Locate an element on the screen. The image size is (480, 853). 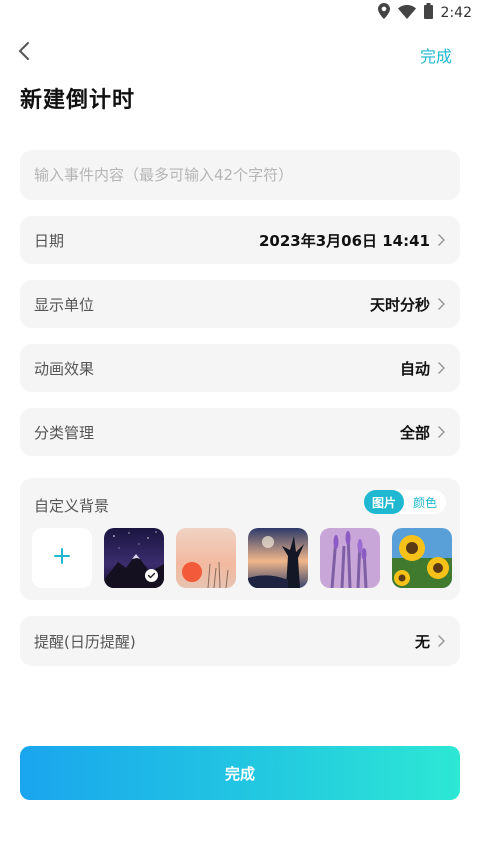
status-bar: 2:42 is located at coordinates (240, 13).